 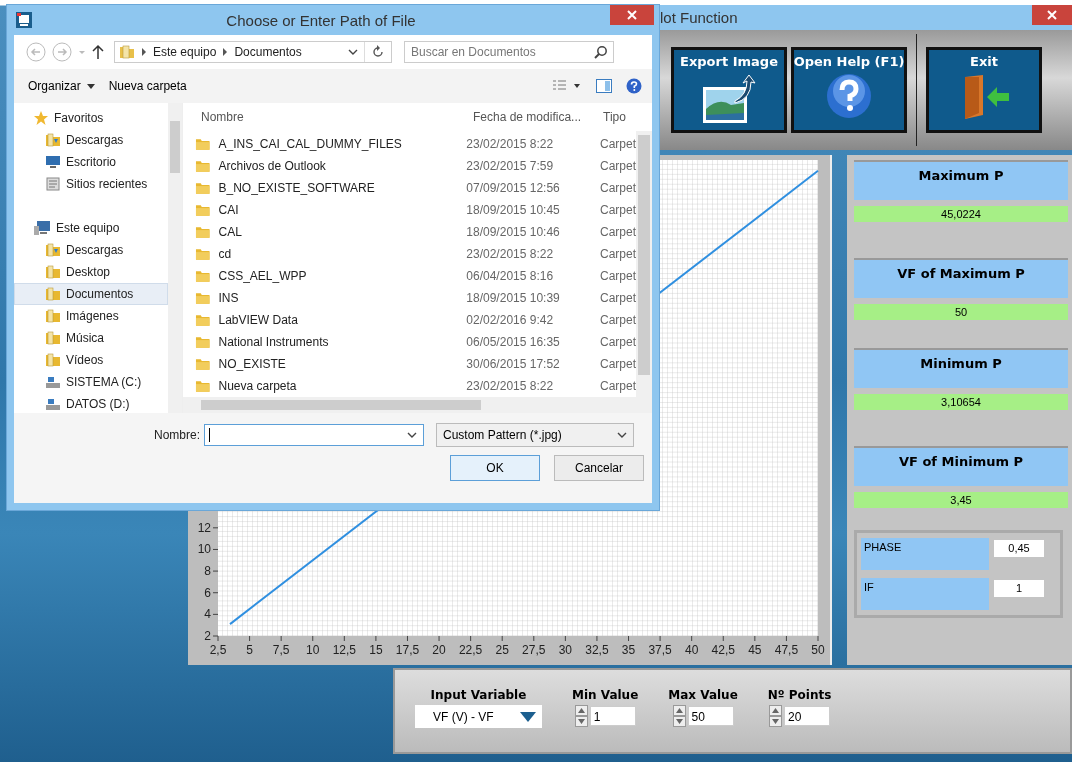 I want to click on file-date: 06/05/2015 16:35, so click(x=513, y=342).